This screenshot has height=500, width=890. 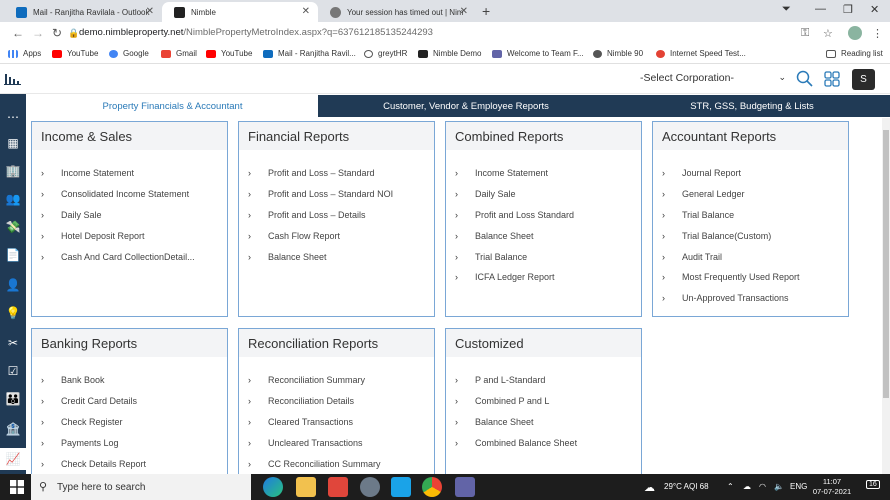 I want to click on tools-icon: ✂, so click(x=13, y=343).